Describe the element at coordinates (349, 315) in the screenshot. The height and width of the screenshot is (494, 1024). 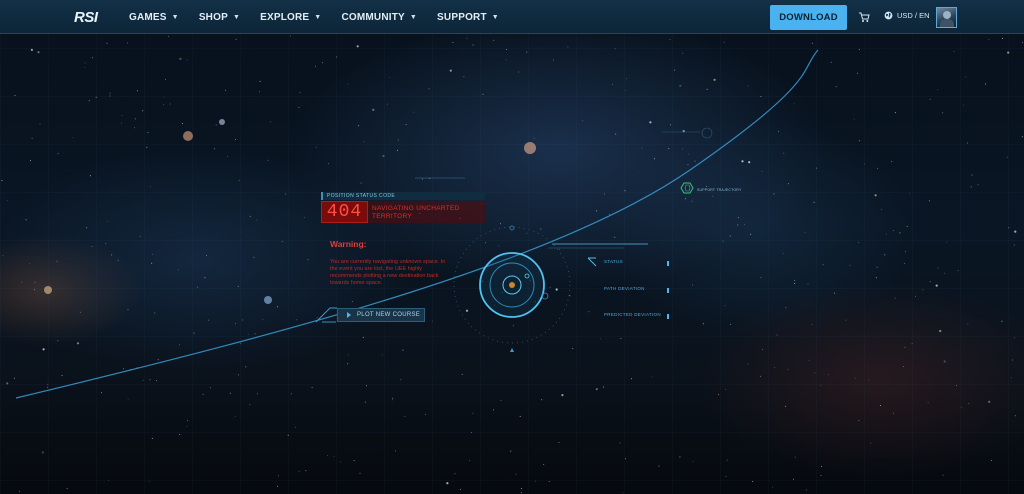
I see `play-icon` at that location.